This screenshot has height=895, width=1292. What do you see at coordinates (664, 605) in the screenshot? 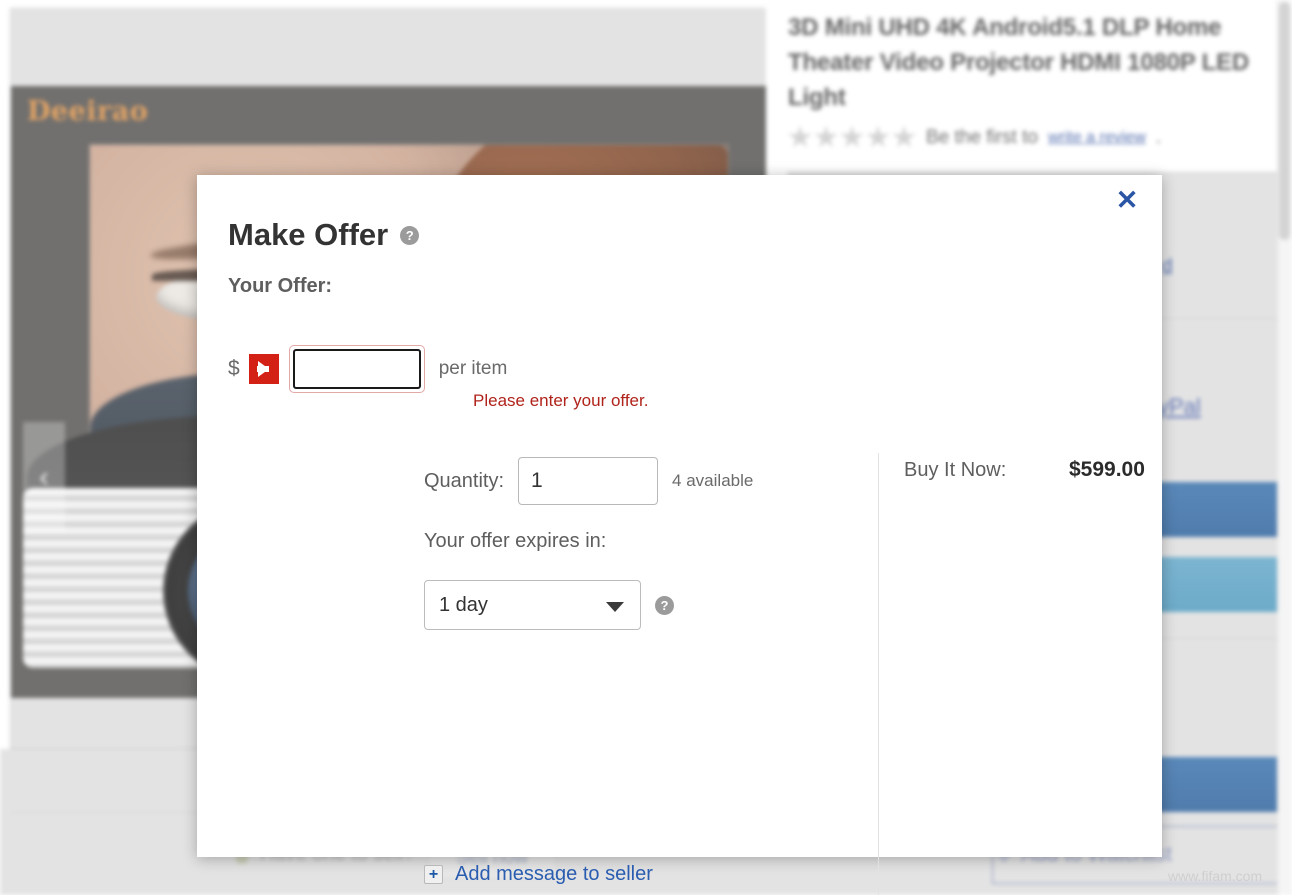
I see `expires-help-icon: ?` at bounding box center [664, 605].